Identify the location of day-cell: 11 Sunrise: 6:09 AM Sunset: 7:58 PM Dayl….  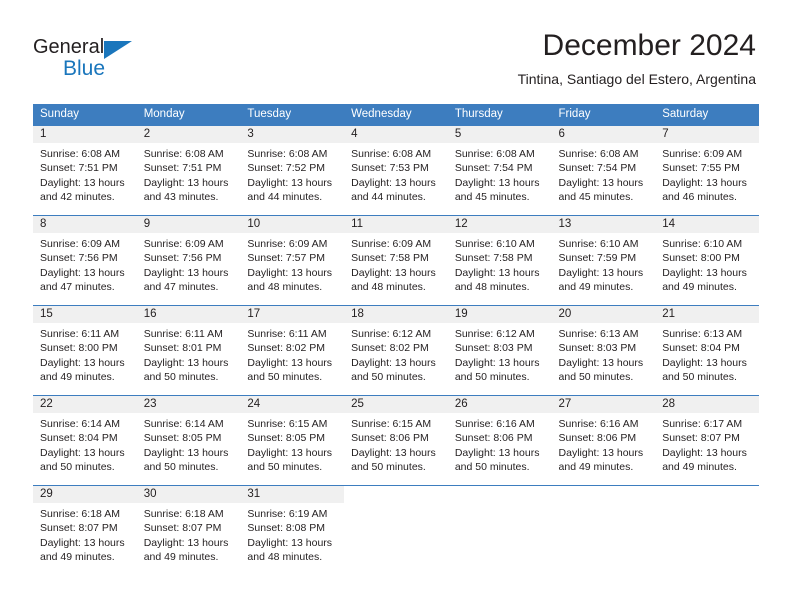
(396, 260).